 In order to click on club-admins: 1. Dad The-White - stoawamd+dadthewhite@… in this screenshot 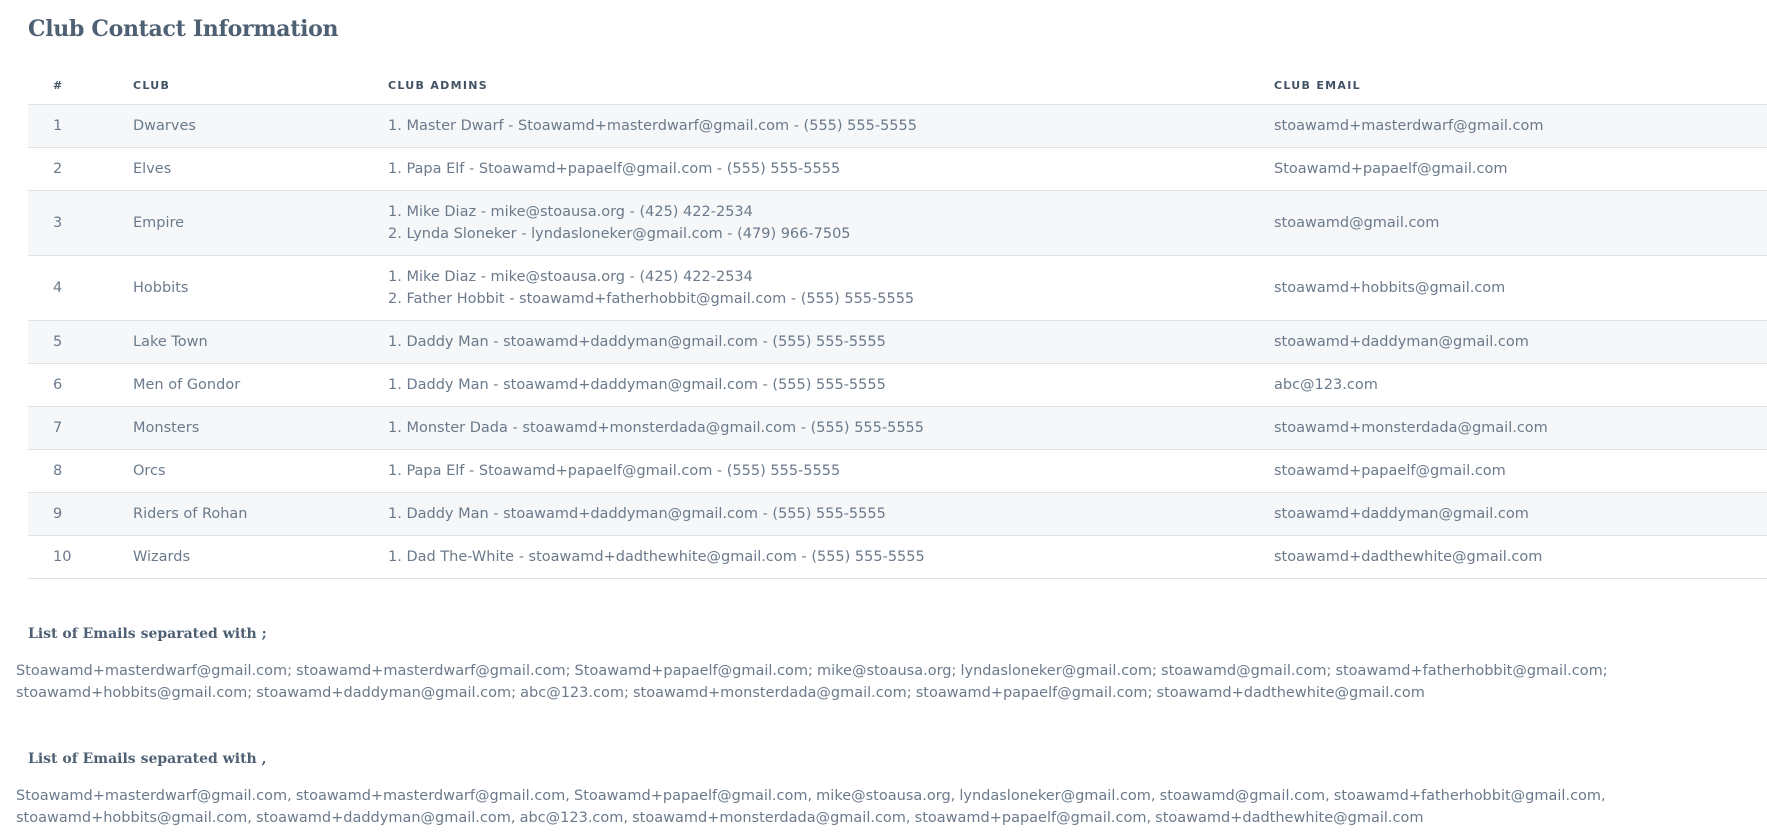, I will do `click(831, 557)`.